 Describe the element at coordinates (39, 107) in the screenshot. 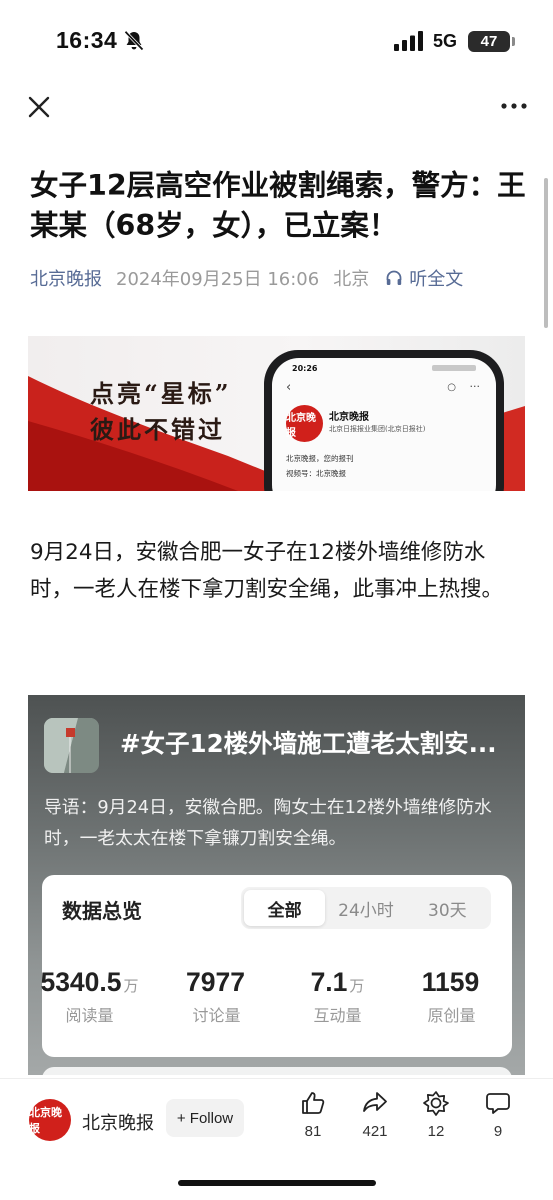

I see `close-icon` at that location.